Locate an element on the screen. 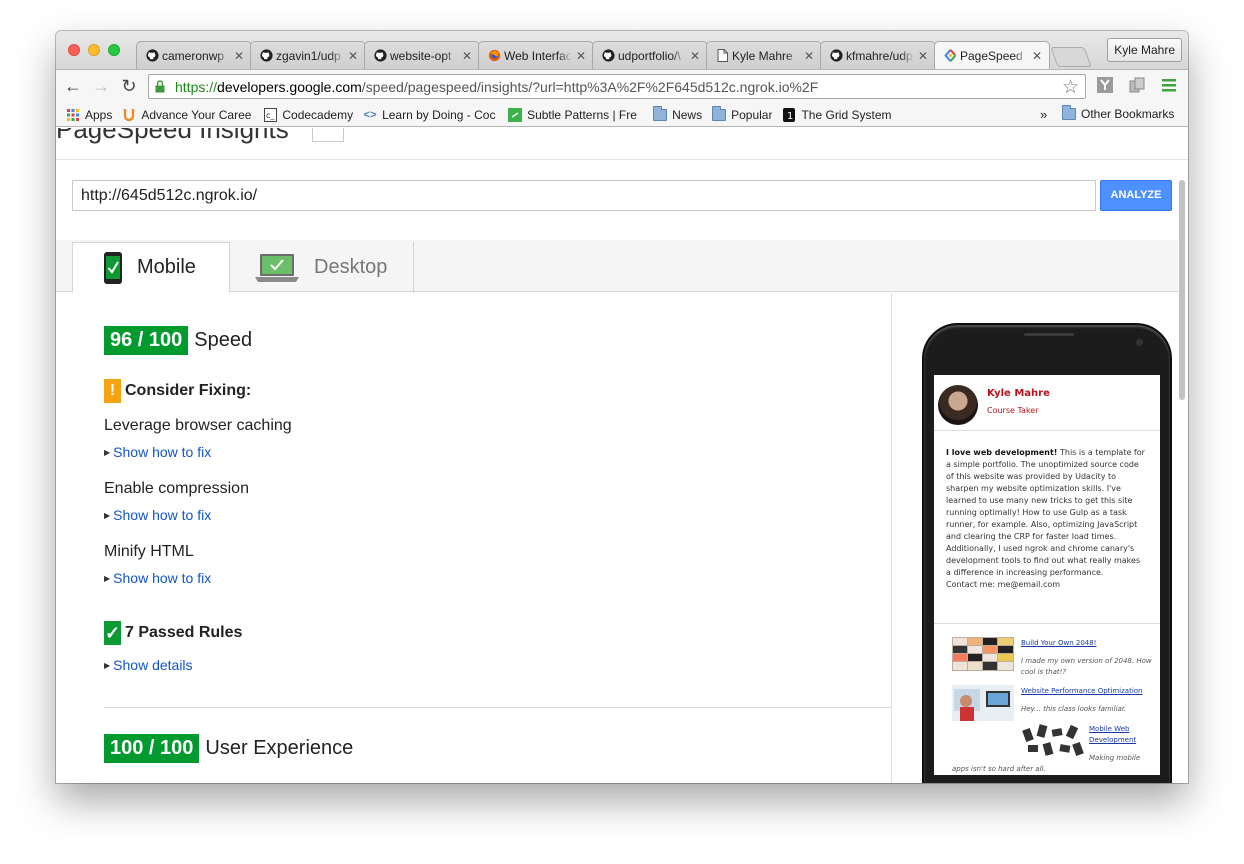  back-arrow-icon: ← is located at coordinates (73, 86).